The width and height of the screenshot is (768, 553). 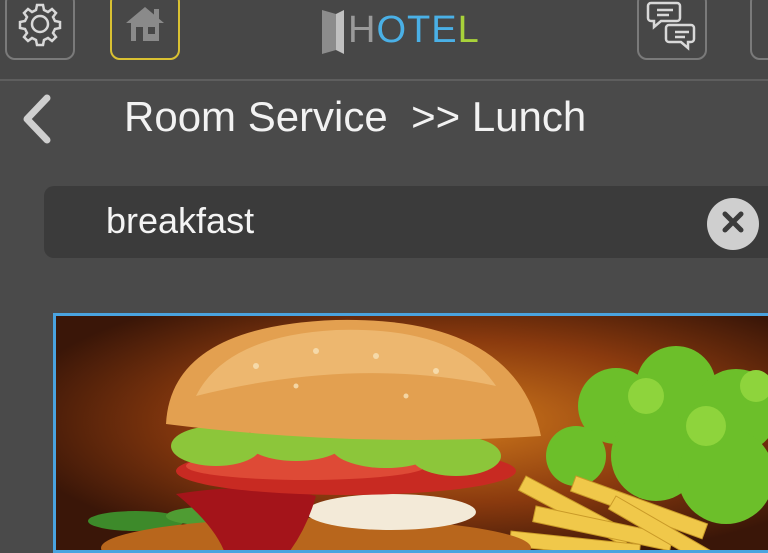 I want to click on hotel-logo: HOTEL, so click(x=400, y=30).